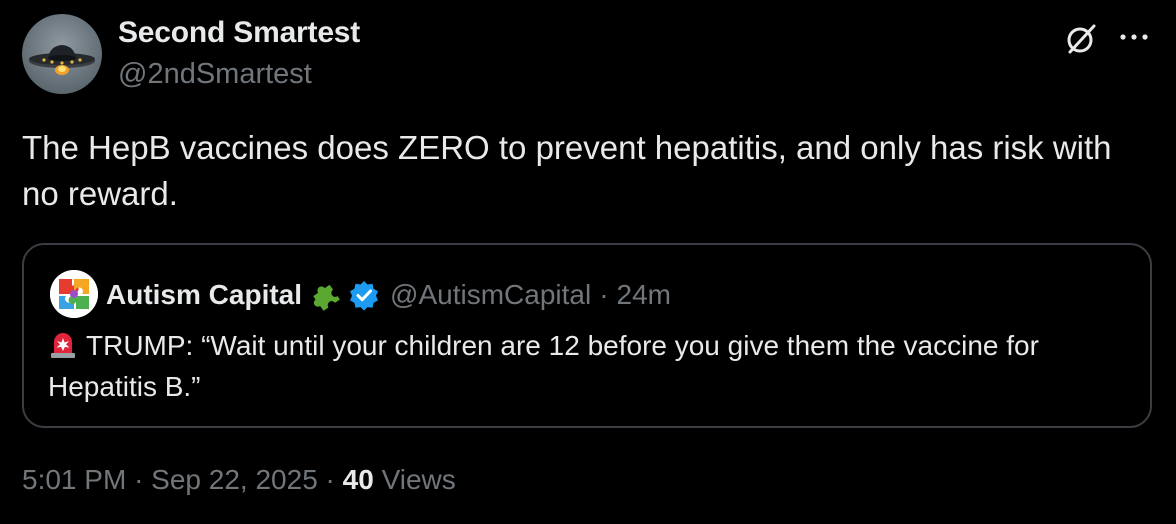 Image resolution: width=1176 pixels, height=524 pixels. I want to click on author-avatar, so click(62, 54).